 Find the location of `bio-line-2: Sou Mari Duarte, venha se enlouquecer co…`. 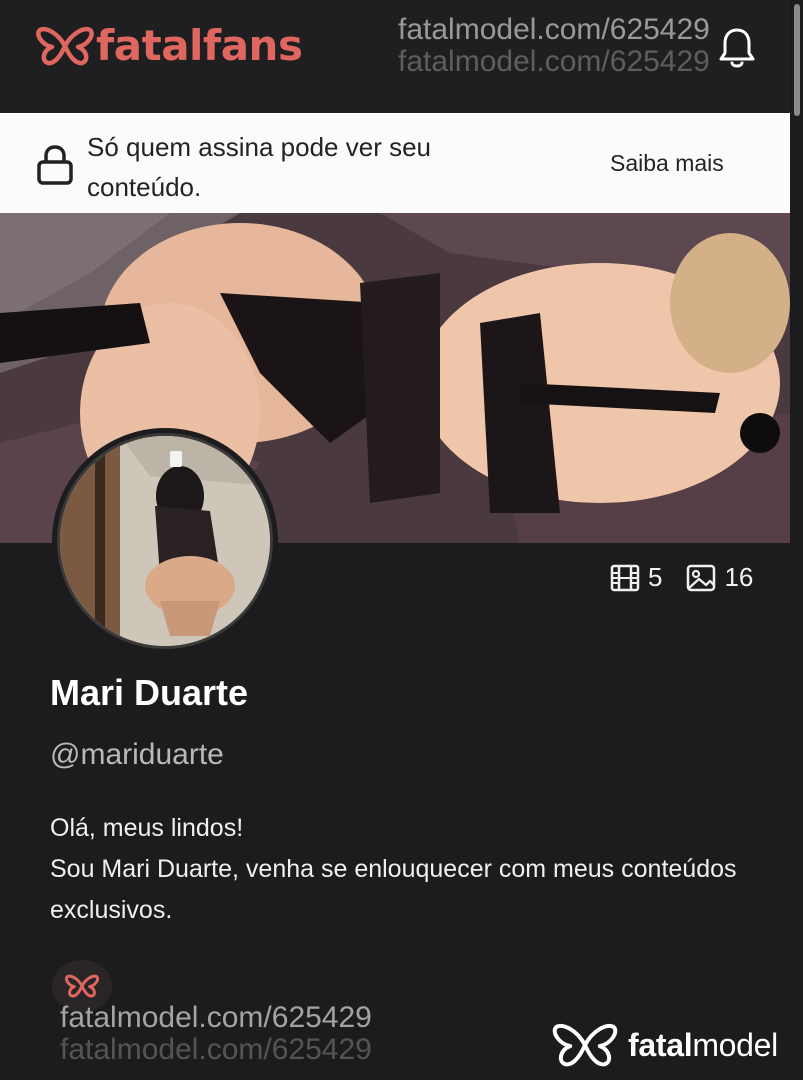

bio-line-2: Sou Mari Duarte, venha se enlouquecer co… is located at coordinates (393, 889).